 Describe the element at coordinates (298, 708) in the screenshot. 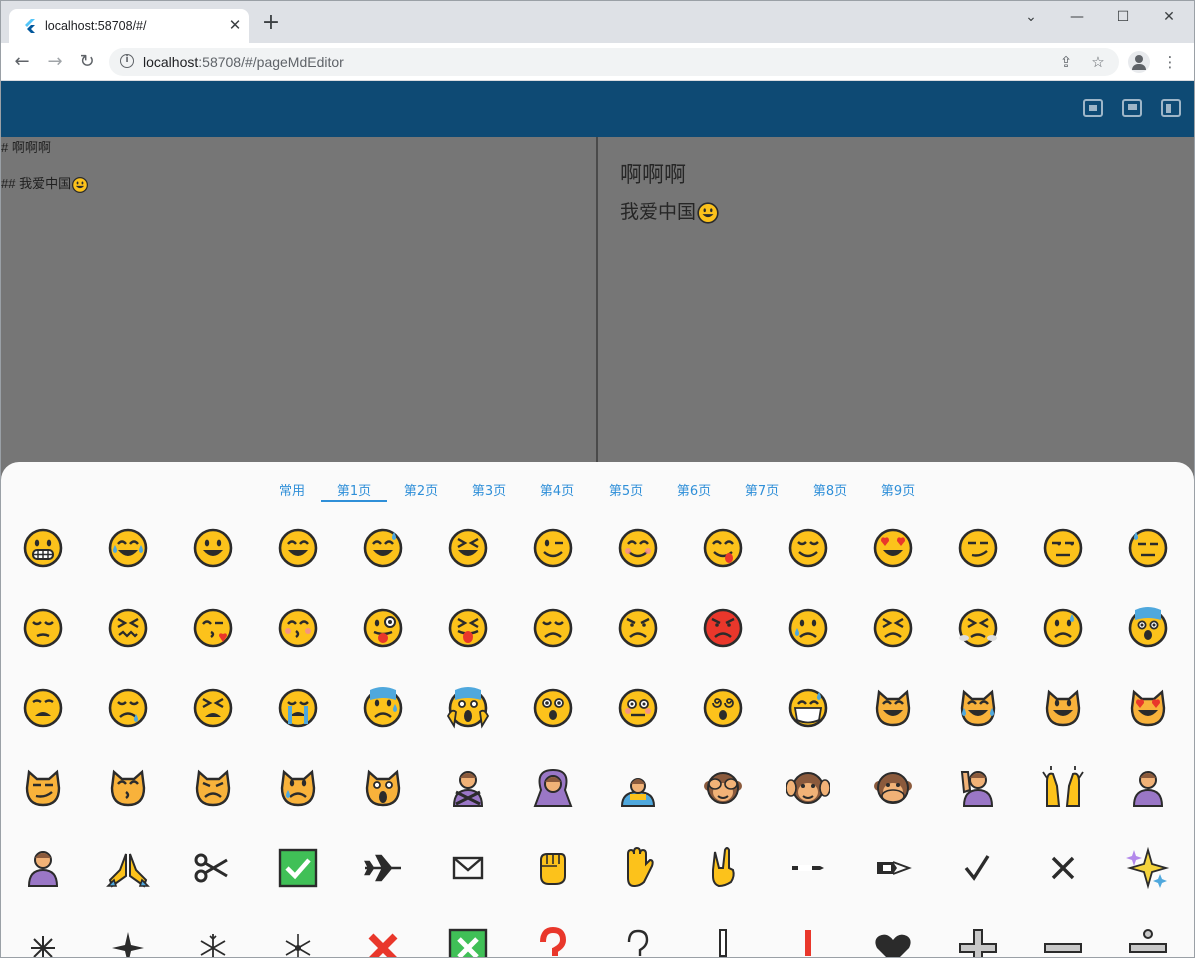

I see `sob-emoji-icon` at that location.